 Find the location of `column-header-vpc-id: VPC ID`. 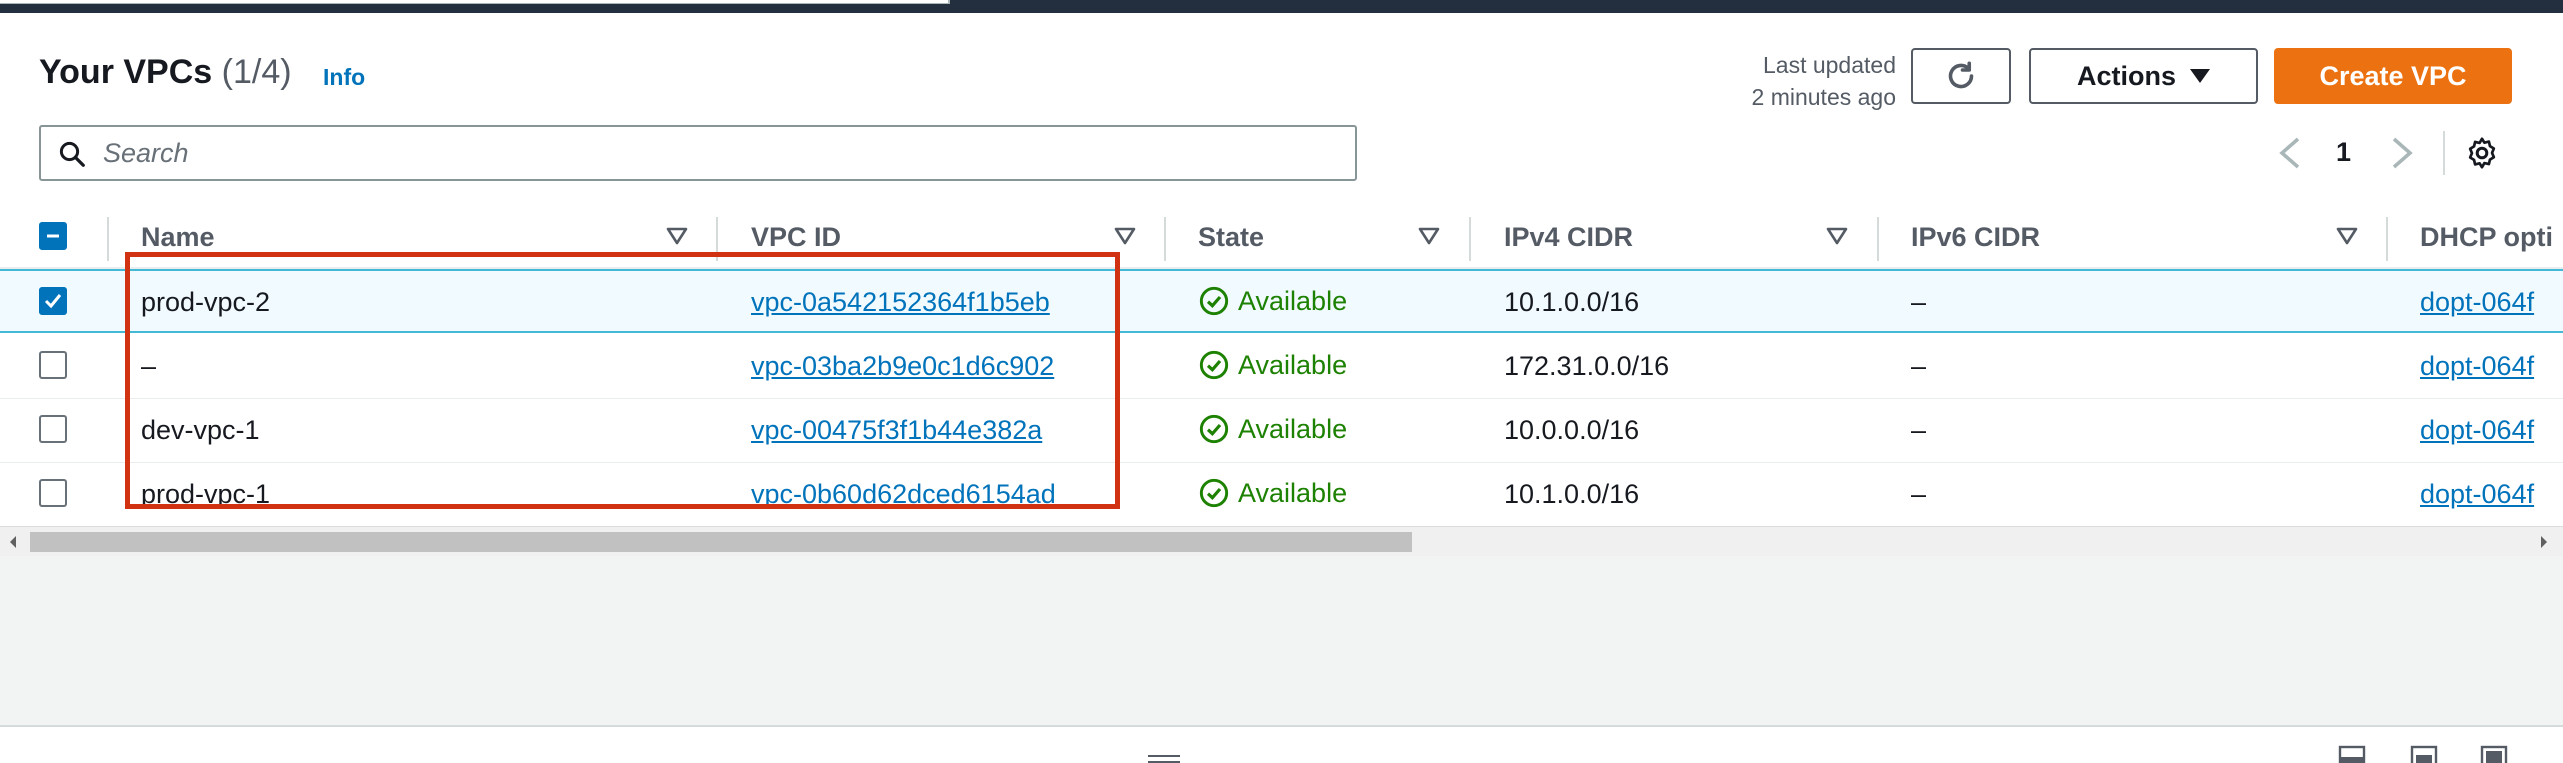

column-header-vpc-id: VPC ID is located at coordinates (796, 237).